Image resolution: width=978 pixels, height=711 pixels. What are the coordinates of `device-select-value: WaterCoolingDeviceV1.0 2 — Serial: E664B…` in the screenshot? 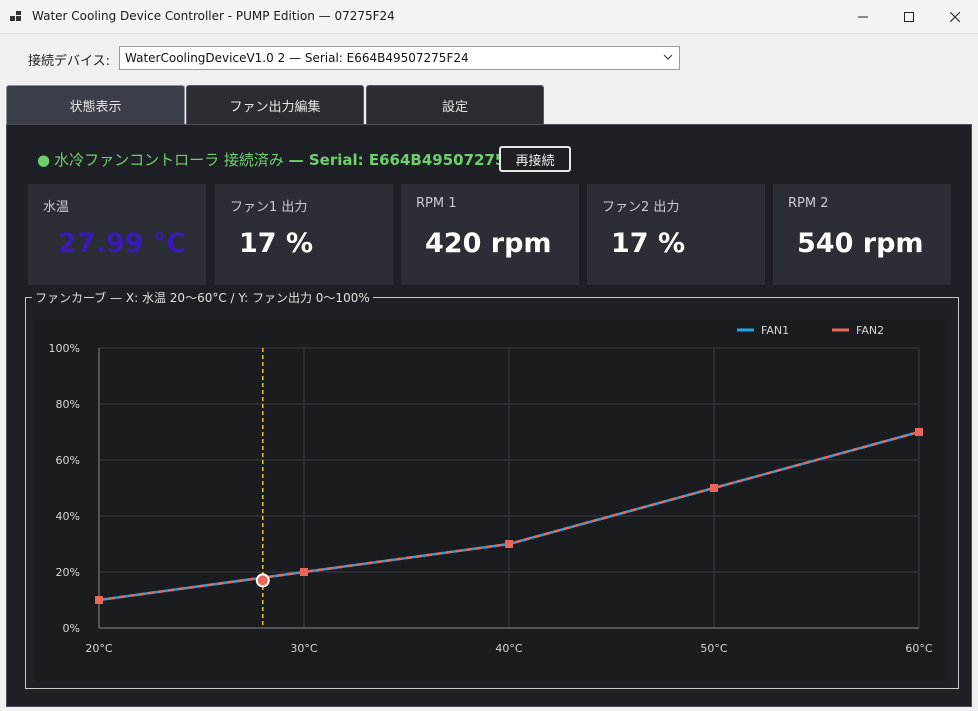 It's located at (297, 58).